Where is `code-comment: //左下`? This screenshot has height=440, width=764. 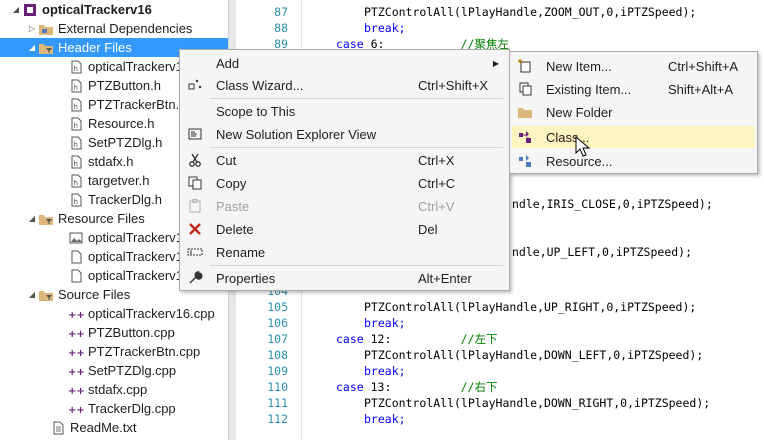
code-comment: //左下 is located at coordinates (444, 339).